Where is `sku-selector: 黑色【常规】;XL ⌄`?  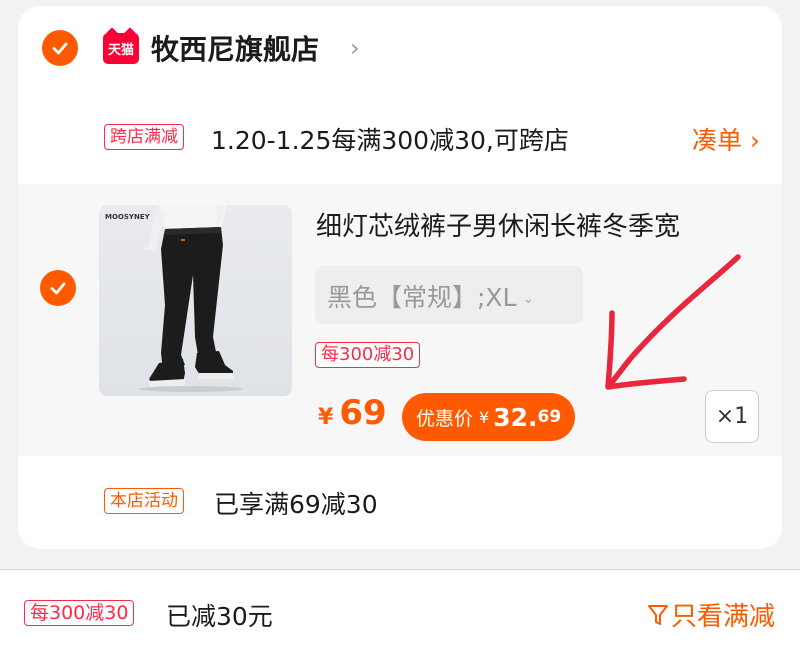
sku-selector: 黑色【常规】;XL ⌄ is located at coordinates (449, 295).